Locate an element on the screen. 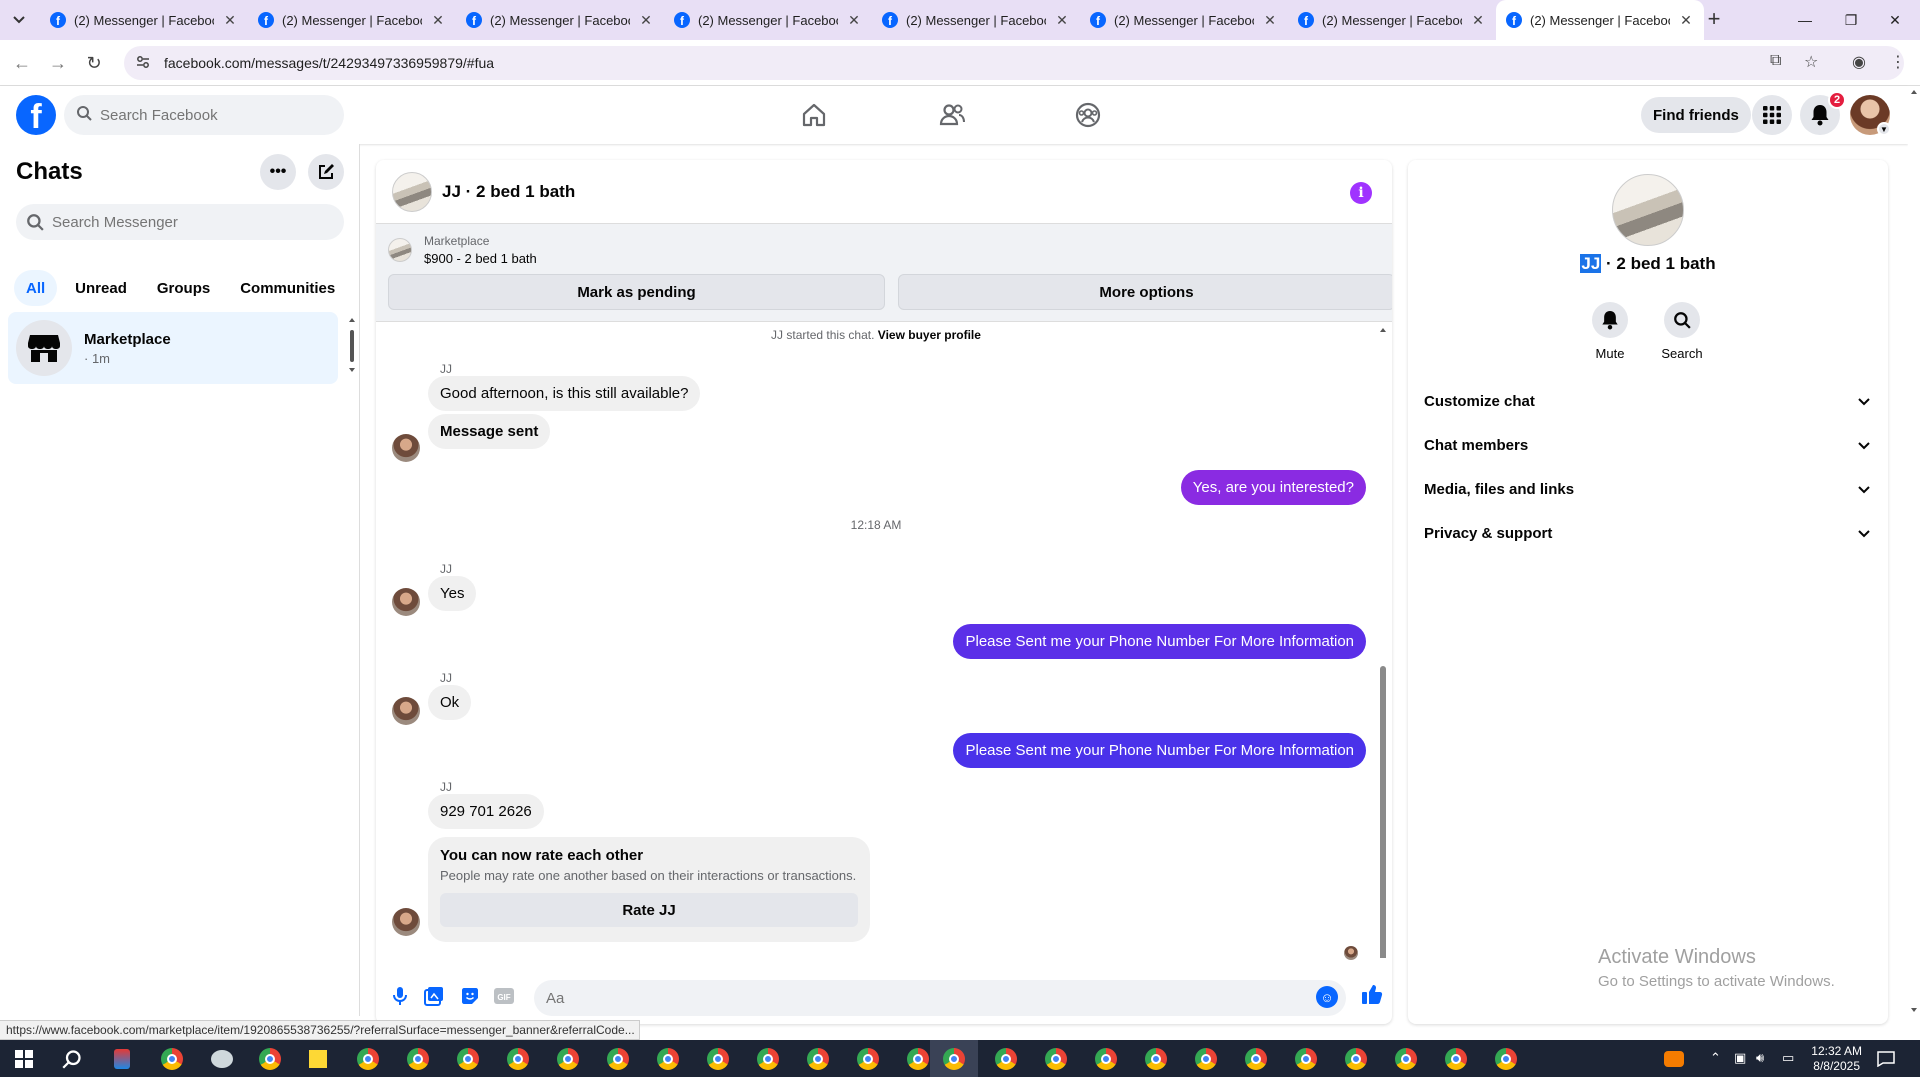  facebook-logo-icon: f is located at coordinates (36, 115).